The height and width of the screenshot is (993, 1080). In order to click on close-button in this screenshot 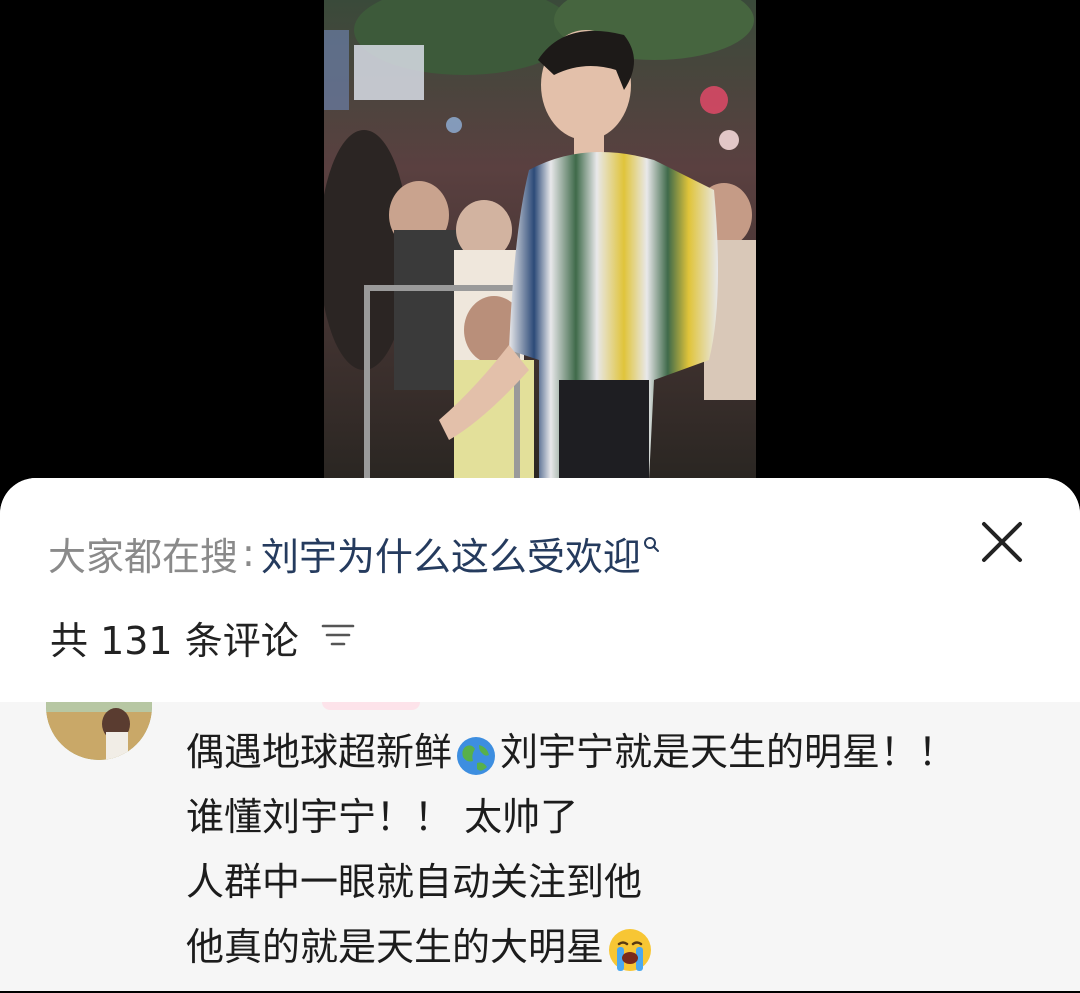, I will do `click(1002, 542)`.